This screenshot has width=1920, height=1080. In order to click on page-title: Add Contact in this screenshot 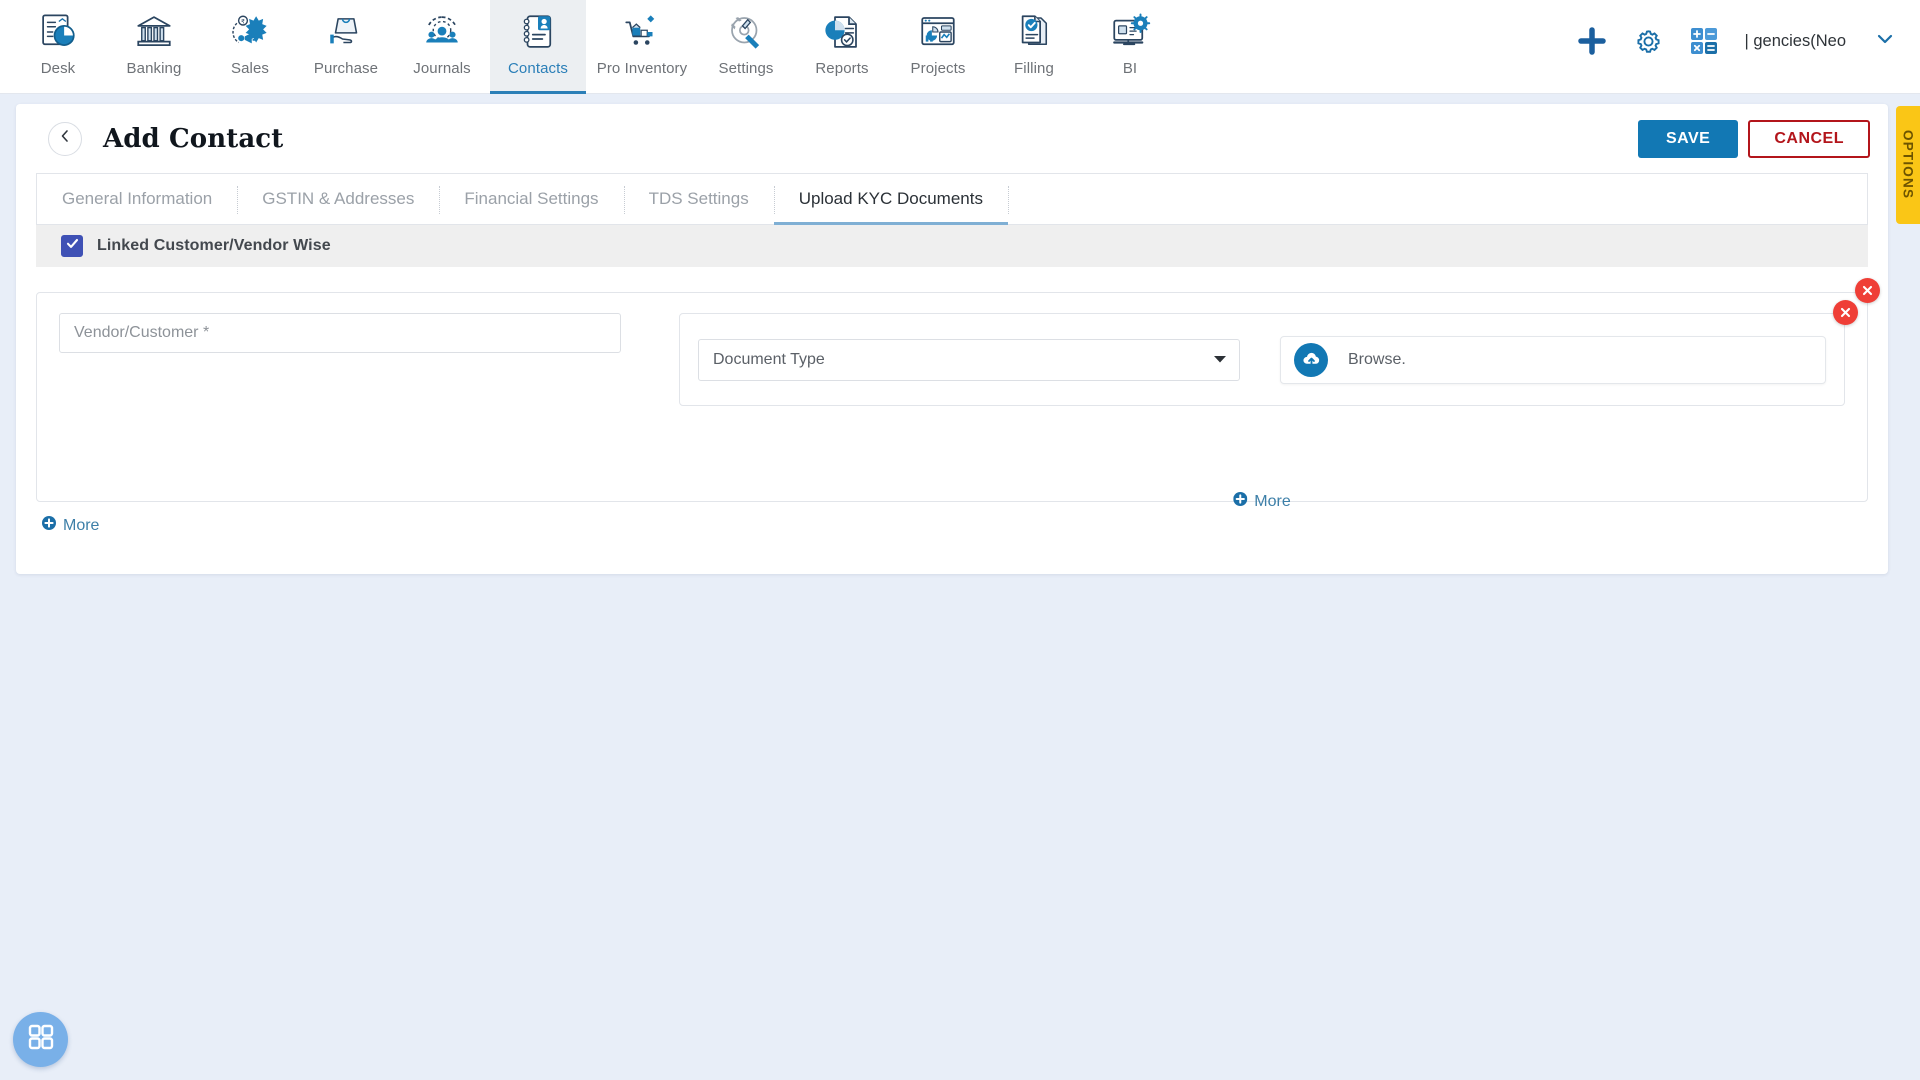, I will do `click(193, 138)`.